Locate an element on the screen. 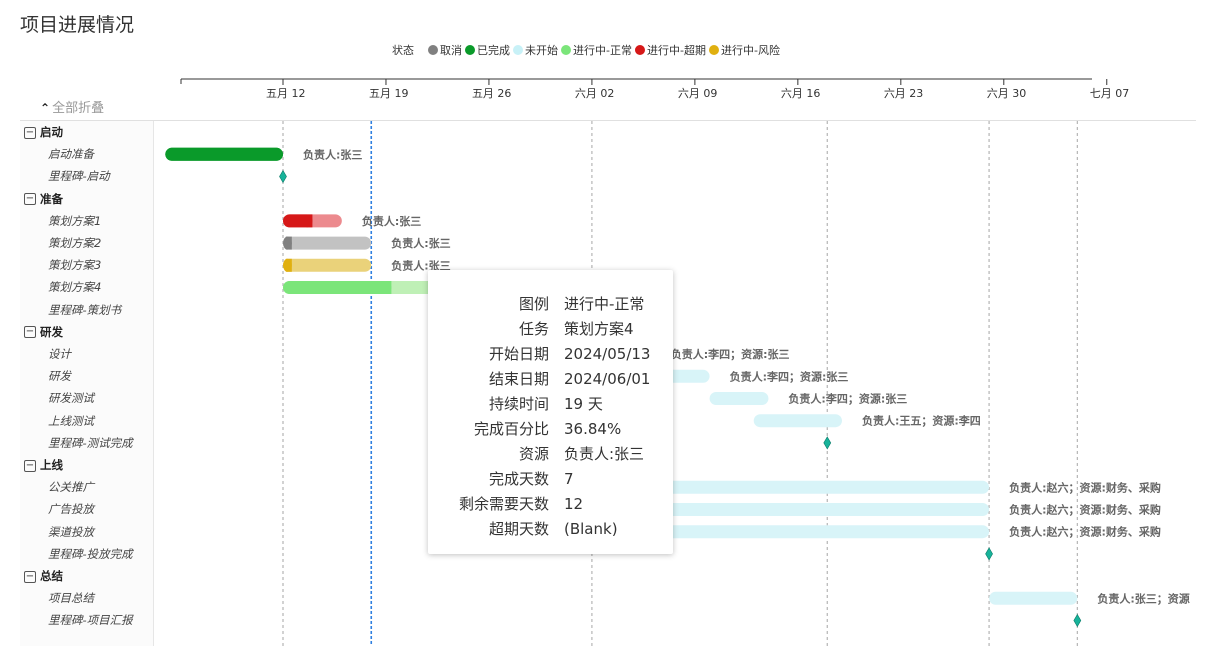  tooltip-field-label: 结束日期 is located at coordinates (518, 379).